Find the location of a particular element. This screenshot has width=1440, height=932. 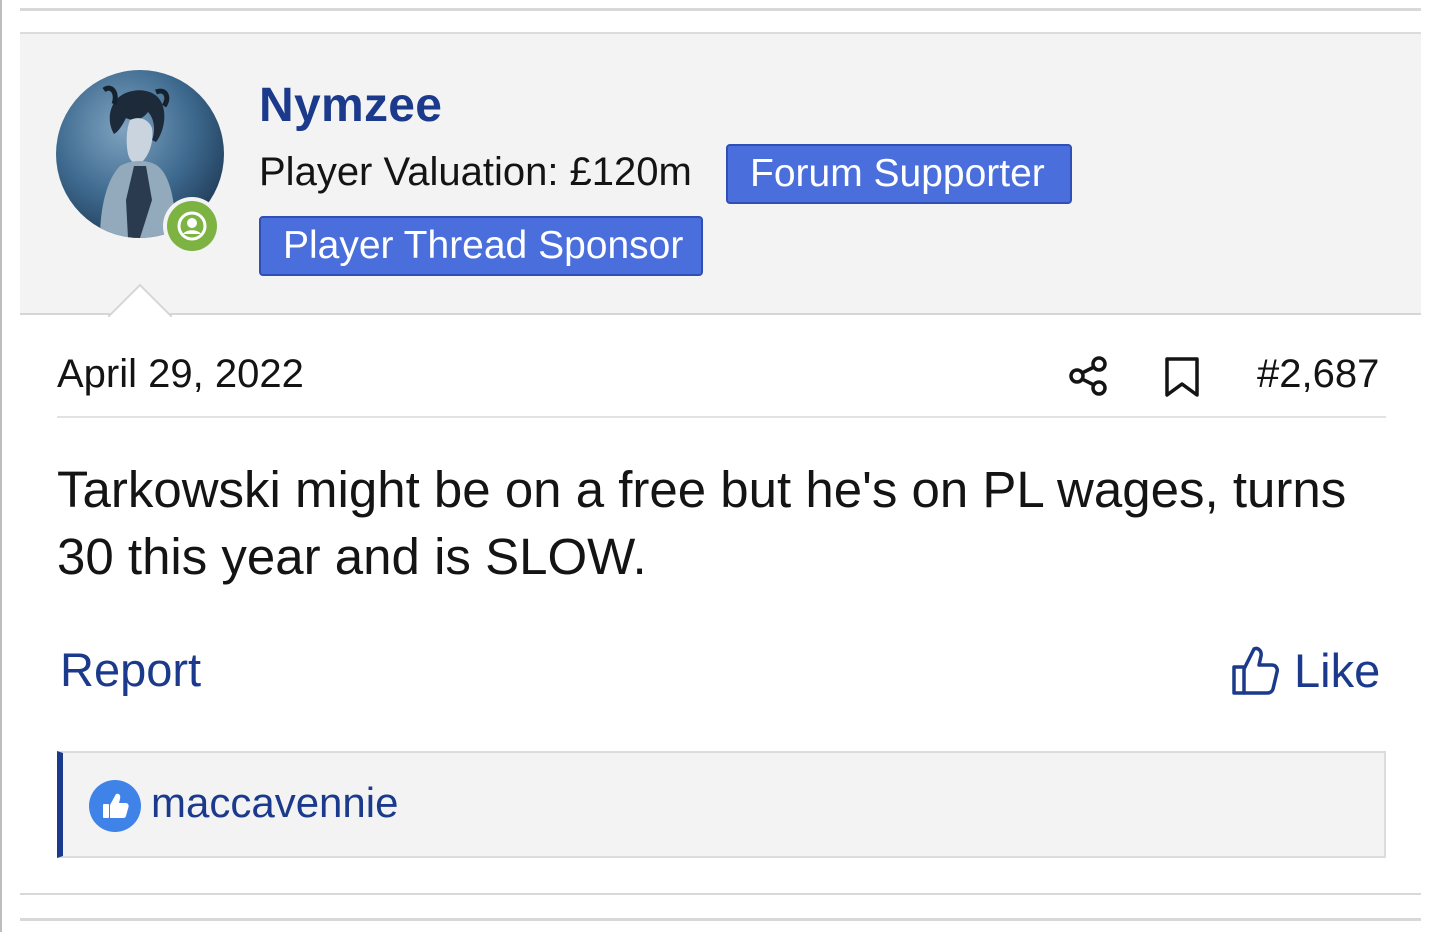

thumbs-up-icon is located at coordinates (1255, 670).